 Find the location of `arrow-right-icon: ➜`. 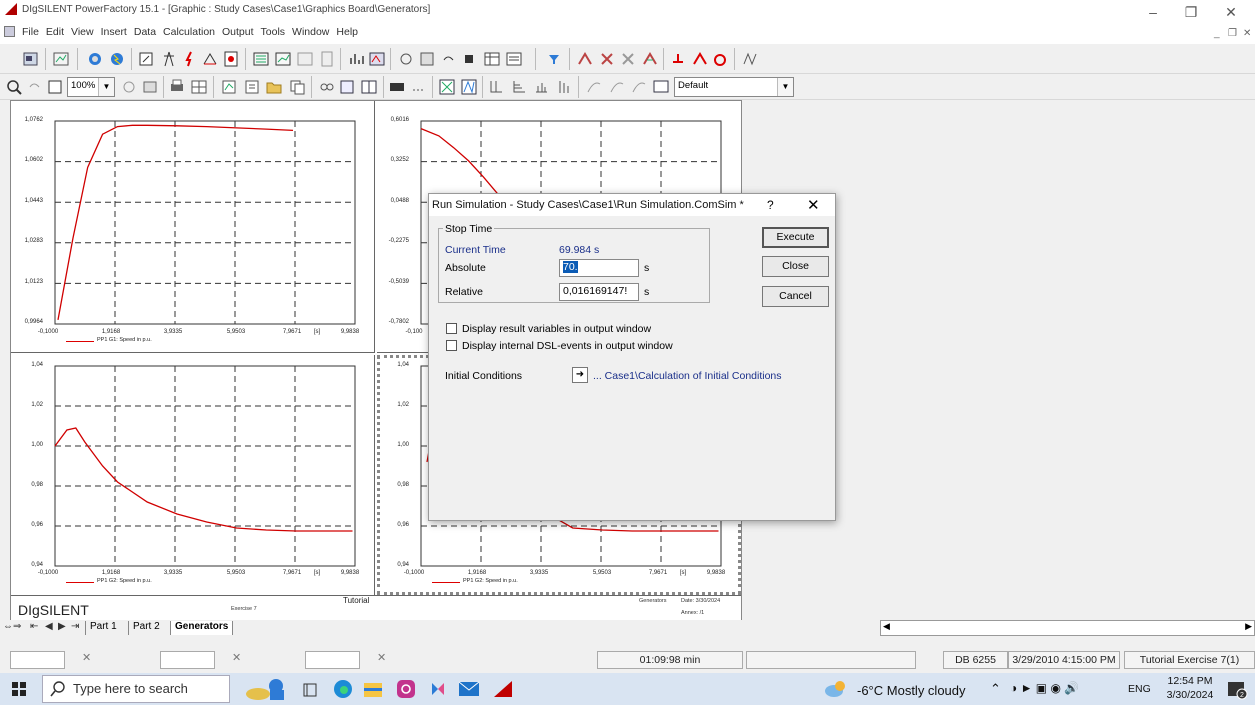

arrow-right-icon: ➜ is located at coordinates (580, 375).